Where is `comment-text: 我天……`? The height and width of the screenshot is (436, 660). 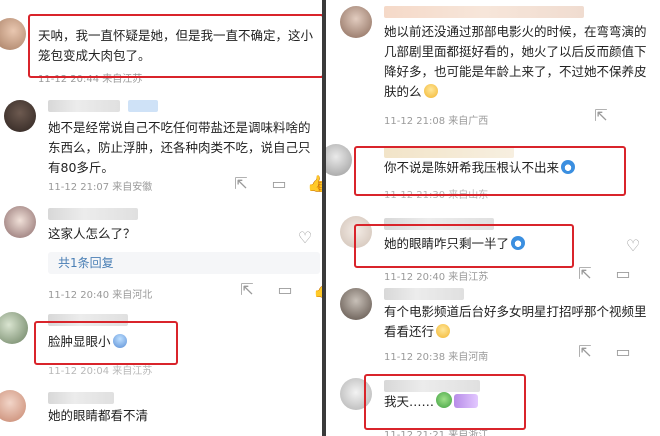
comment-text: 我天…… is located at coordinates (431, 402).